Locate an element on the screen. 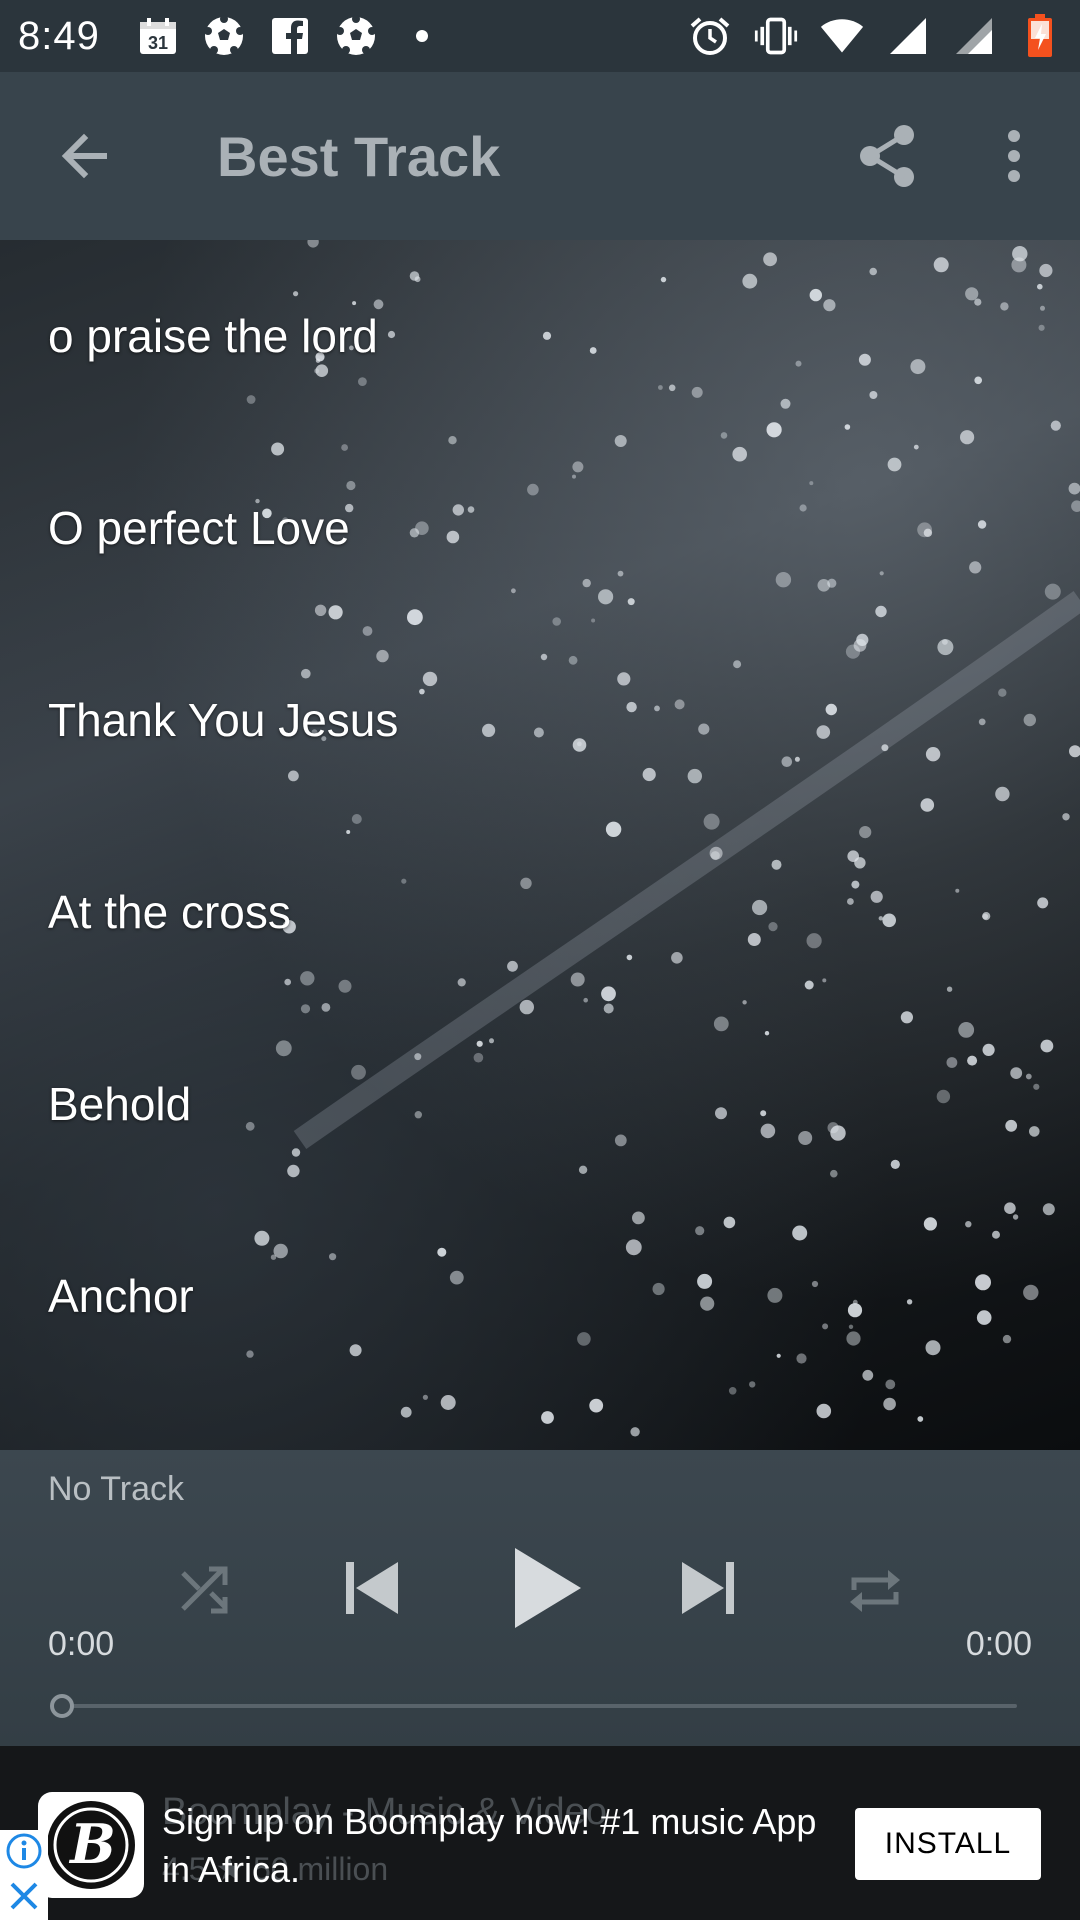  status-right-icons is located at coordinates (875, 36).